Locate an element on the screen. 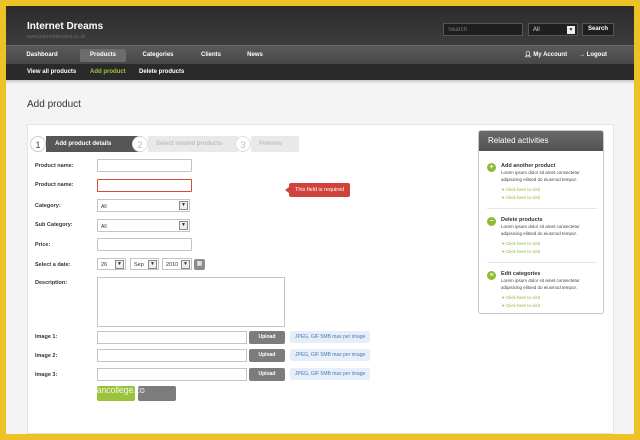 The width and height of the screenshot is (640, 440). nav-item-categories: Categories is located at coordinates (158, 55).